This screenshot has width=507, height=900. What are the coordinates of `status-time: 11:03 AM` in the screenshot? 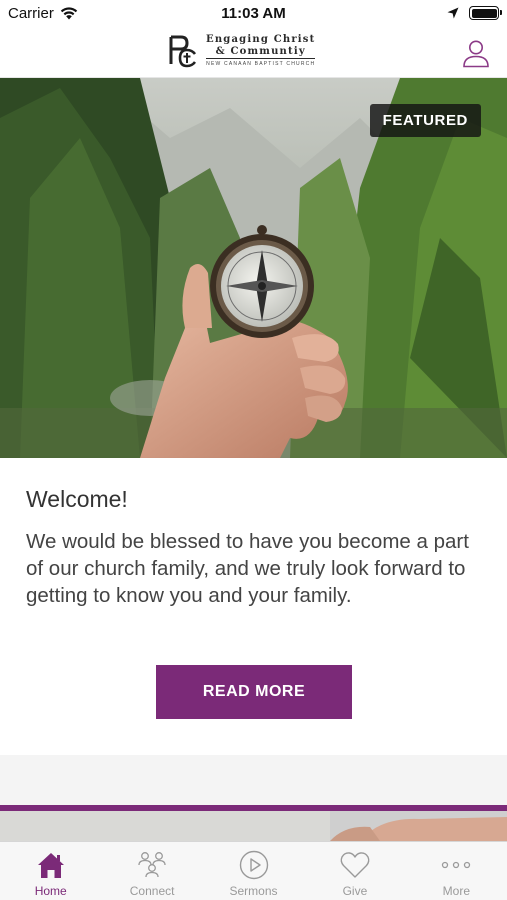 It's located at (253, 13).